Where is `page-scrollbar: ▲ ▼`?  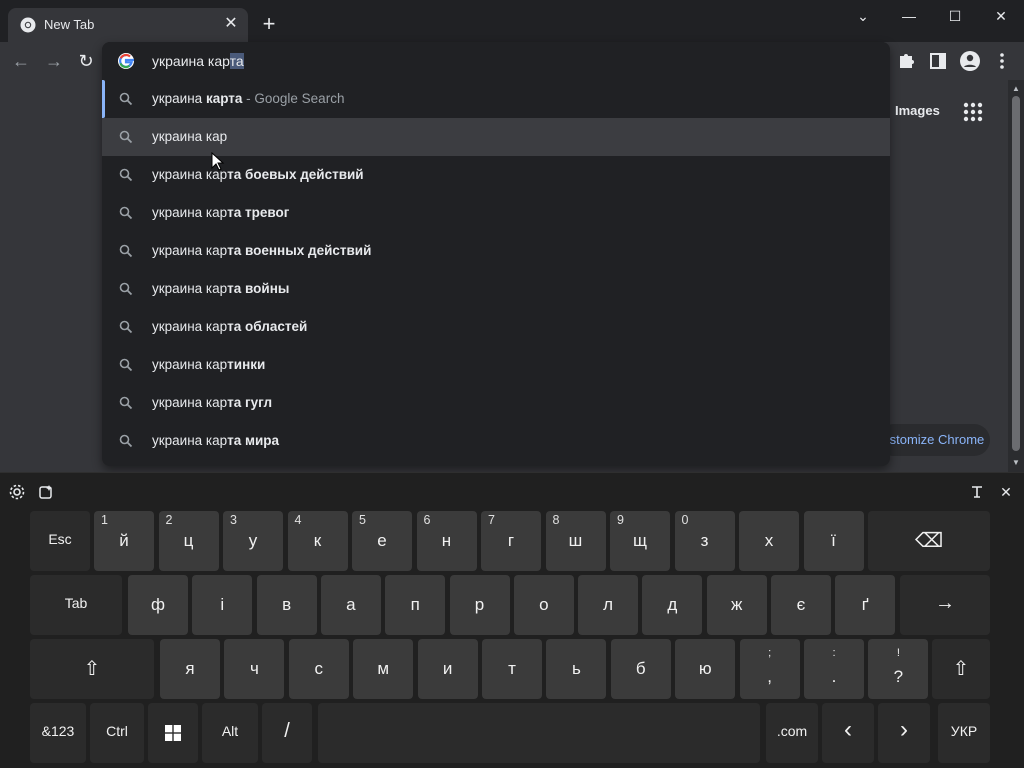 page-scrollbar: ▲ ▼ is located at coordinates (1016, 276).